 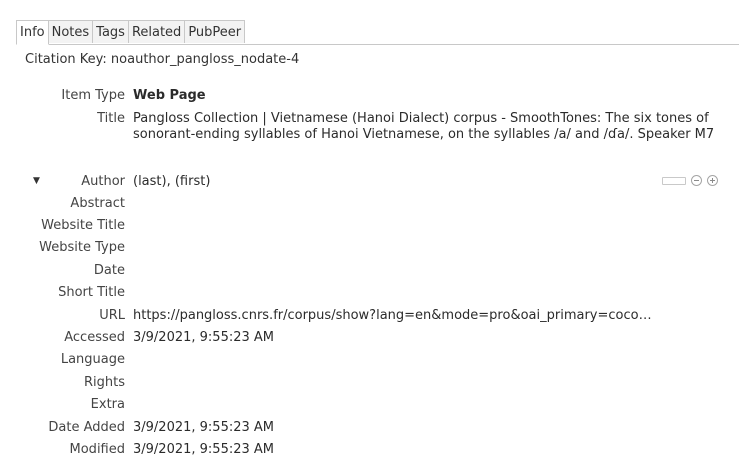 I want to click on website-title-label: Website Title, so click(x=83, y=225).